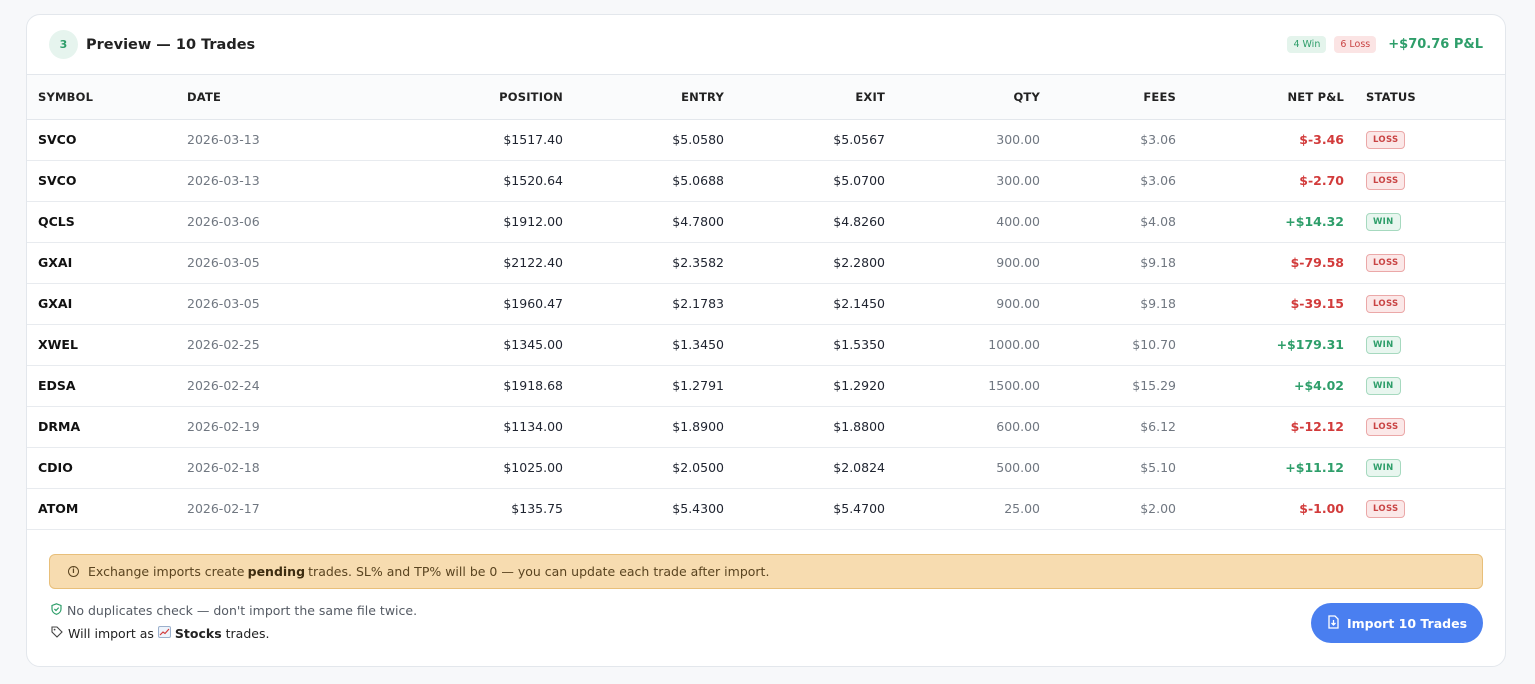 This screenshot has height=684, width=1535. What do you see at coordinates (1321, 180) in the screenshot?
I see `cell-net-pnl: $-2.70` at bounding box center [1321, 180].